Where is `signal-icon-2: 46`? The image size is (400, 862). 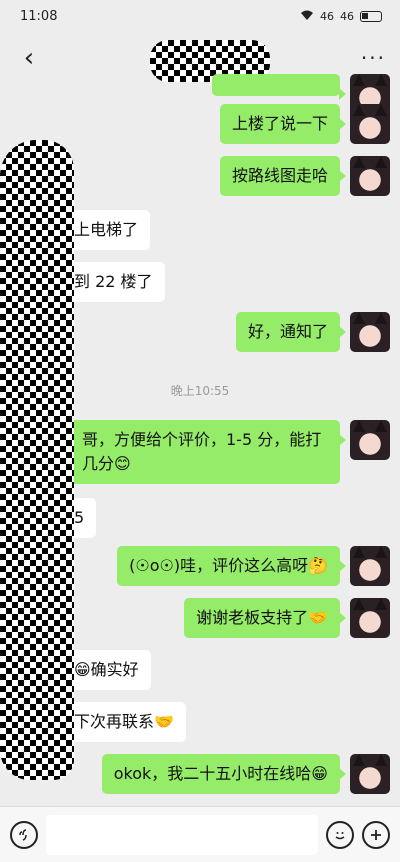 signal-icon-2: 46 is located at coordinates (347, 16).